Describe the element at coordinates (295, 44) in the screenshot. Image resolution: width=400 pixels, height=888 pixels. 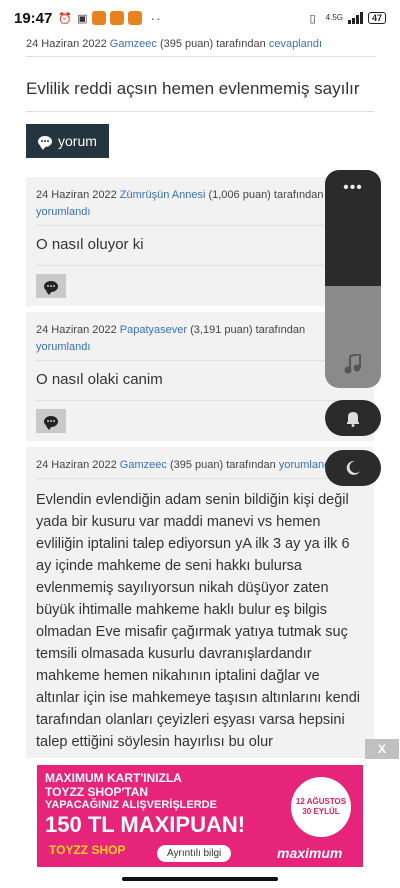
I see `answer-action-link: cevaplandı` at that location.